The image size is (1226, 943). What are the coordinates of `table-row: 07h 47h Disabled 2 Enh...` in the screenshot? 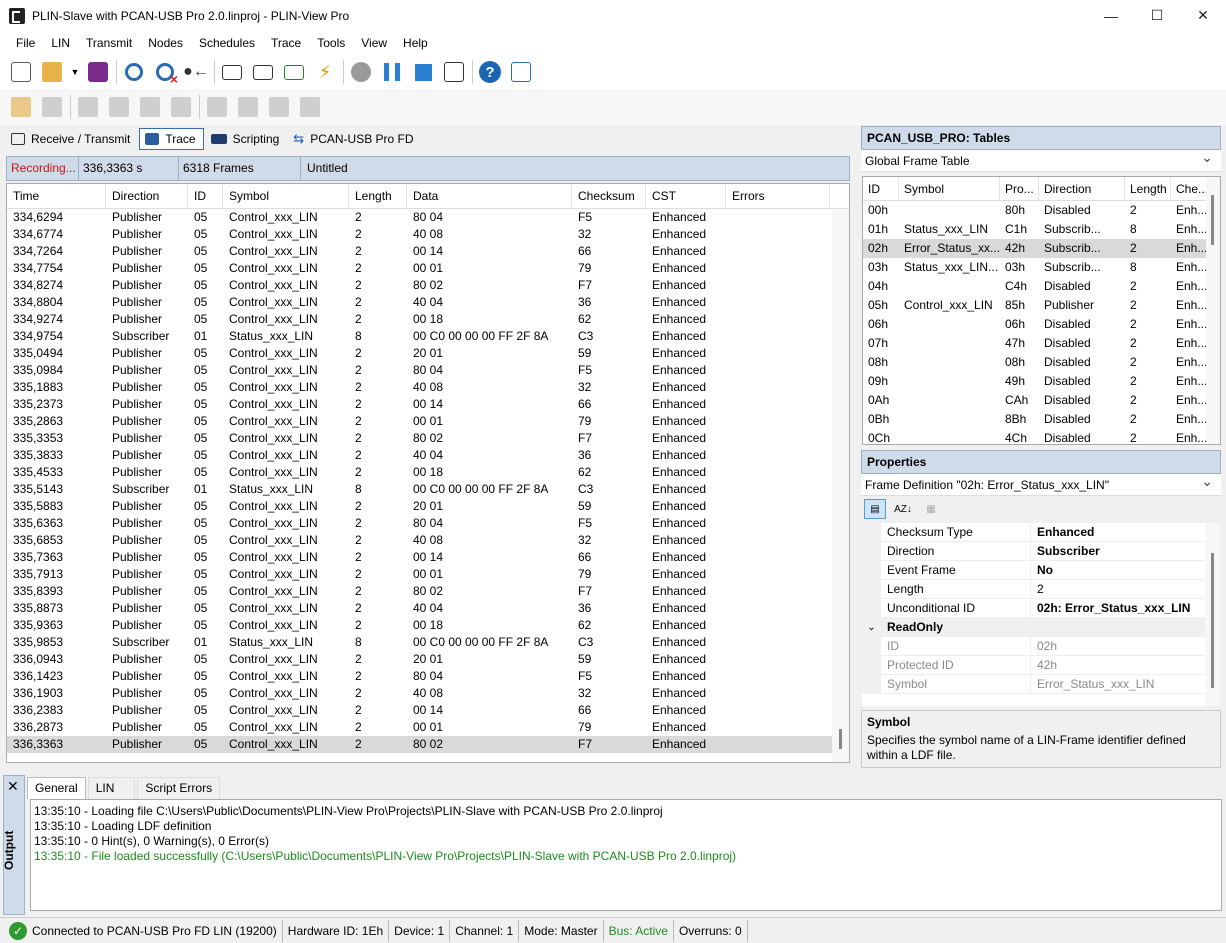 It's located at (1041, 343).